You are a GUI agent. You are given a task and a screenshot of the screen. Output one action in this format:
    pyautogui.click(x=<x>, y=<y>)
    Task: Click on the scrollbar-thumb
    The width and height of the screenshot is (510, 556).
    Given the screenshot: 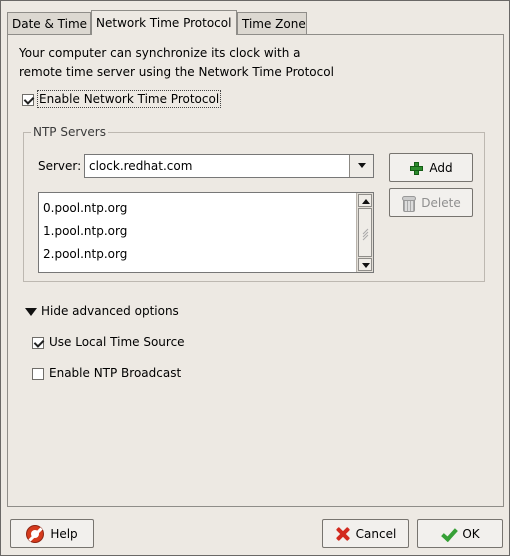 What is the action you would take?
    pyautogui.click(x=365, y=232)
    